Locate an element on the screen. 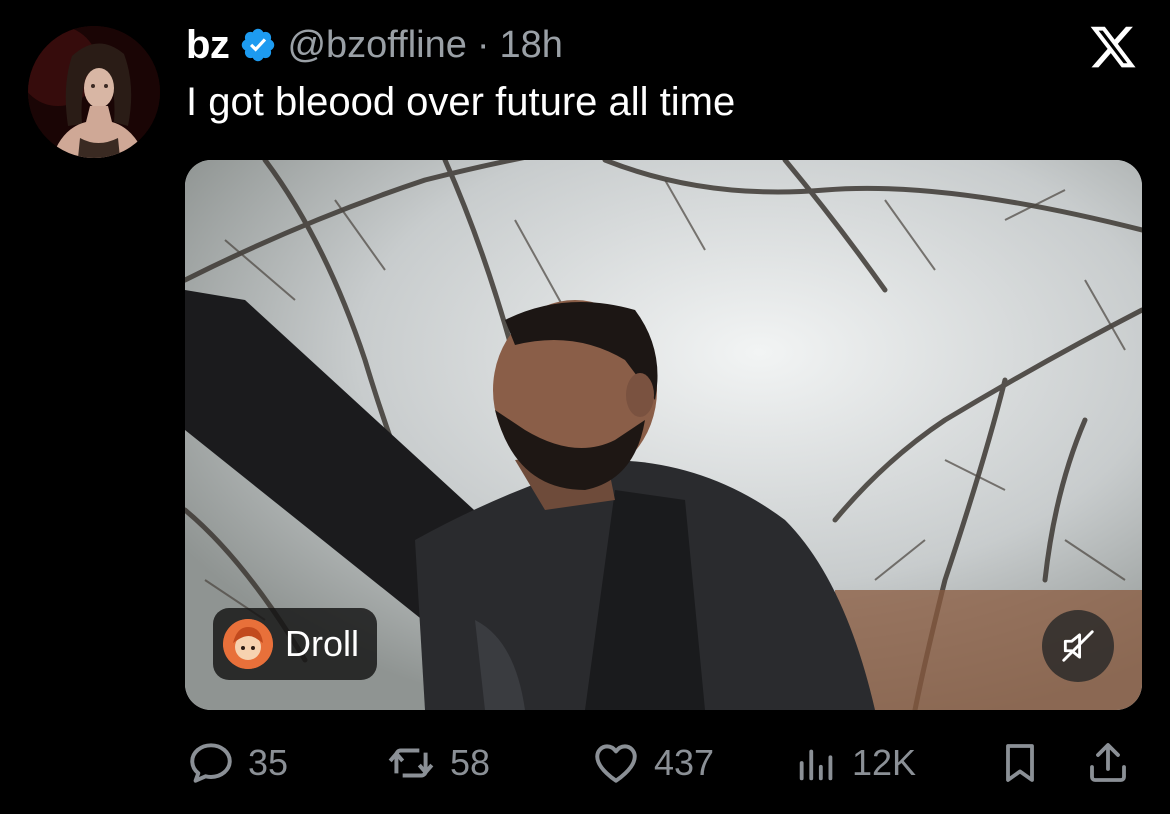 The height and width of the screenshot is (814, 1170). tweet-actions: 35 58 437 12K is located at coordinates (663, 763).